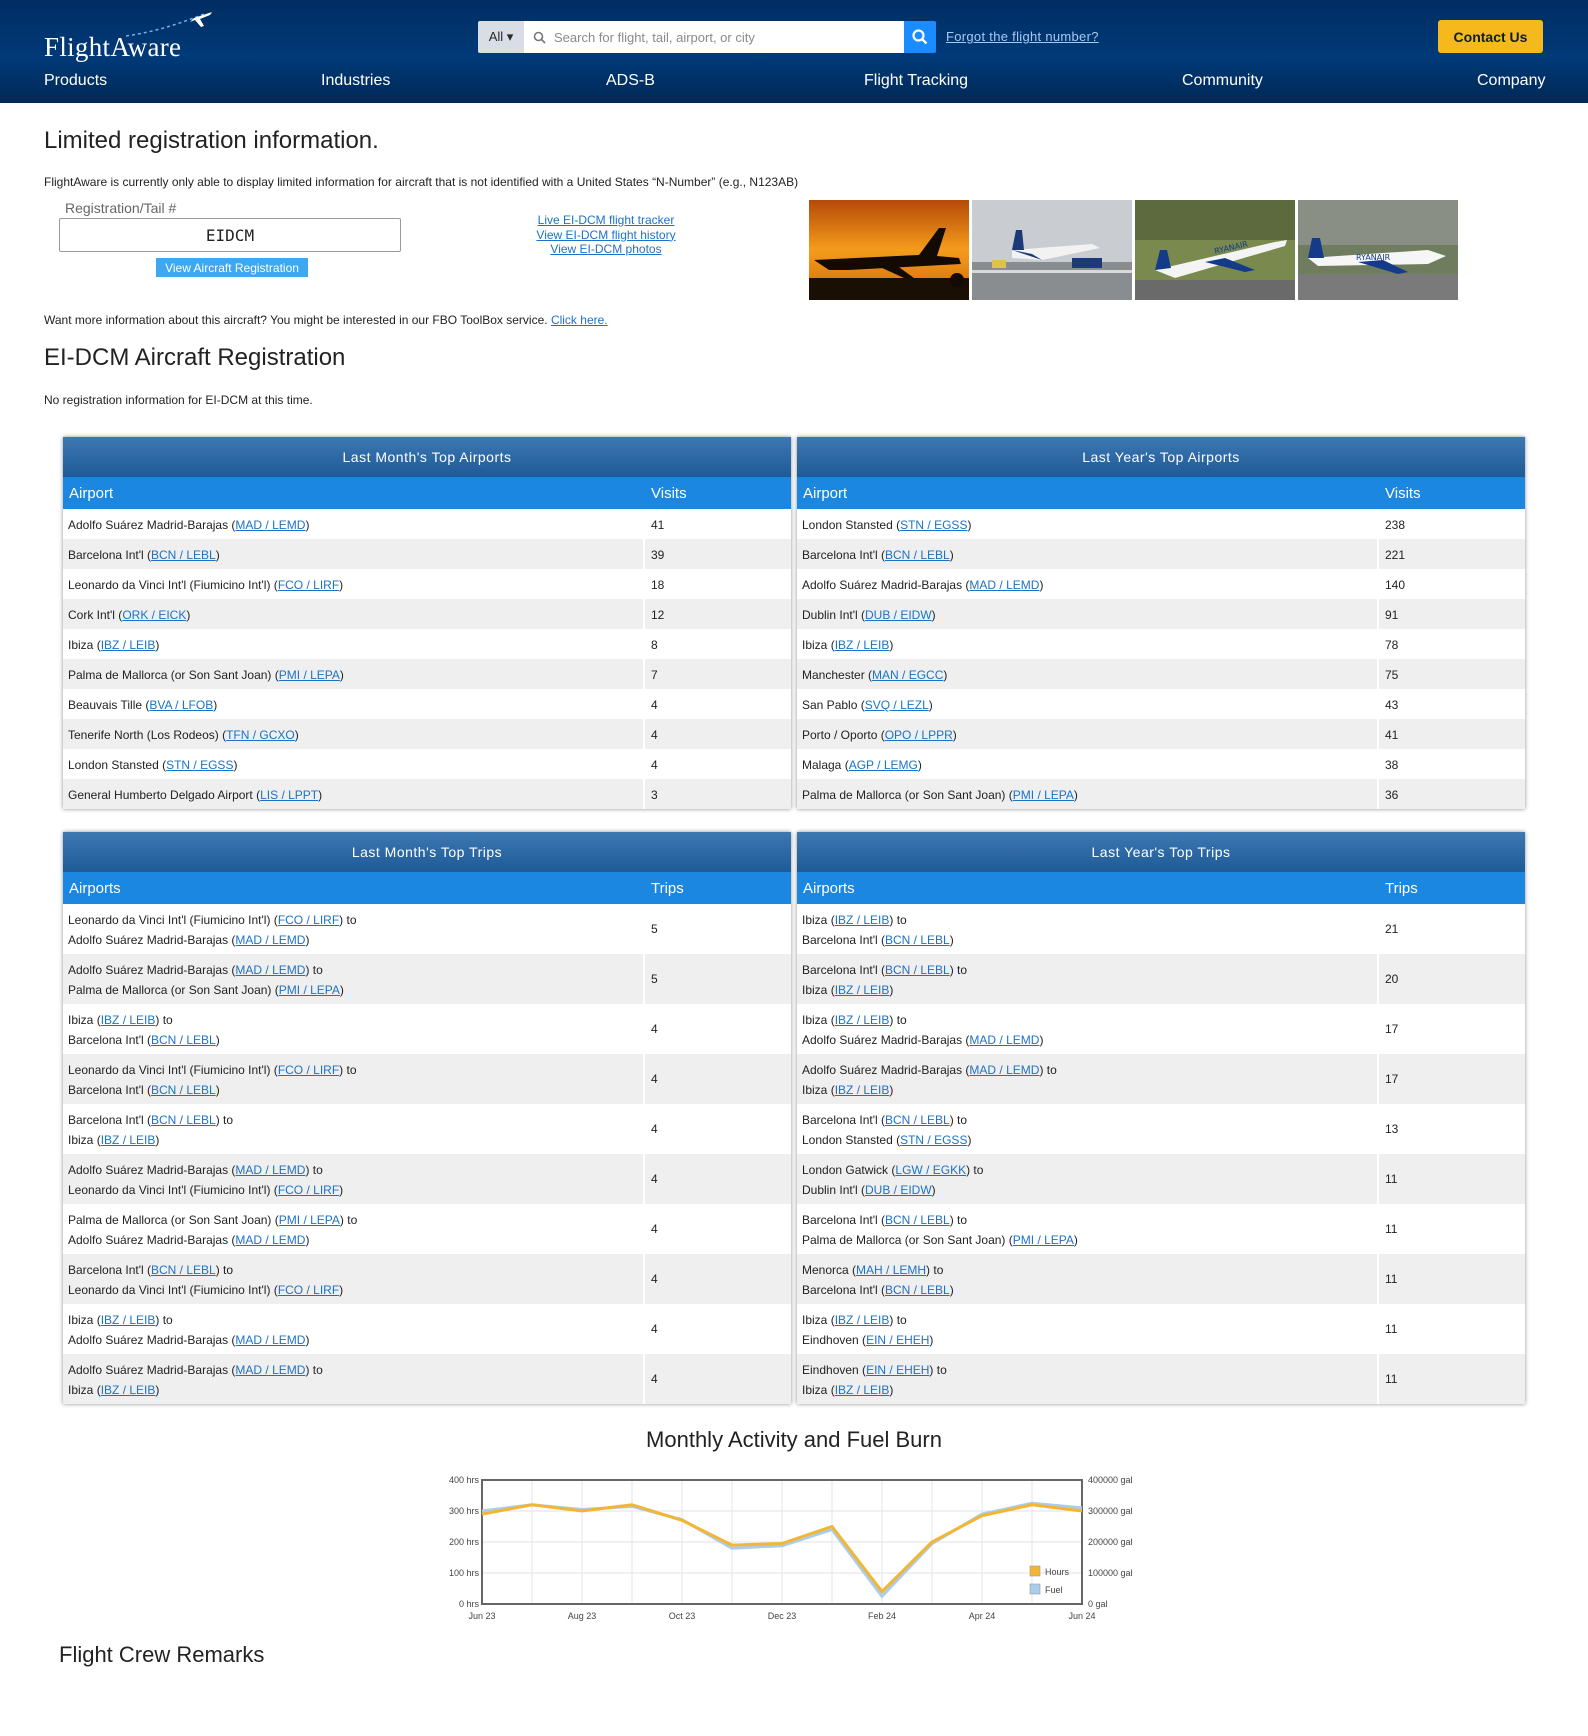  What do you see at coordinates (897, 705) in the screenshot?
I see `airport-code-link: SVQ / LEZL` at bounding box center [897, 705].